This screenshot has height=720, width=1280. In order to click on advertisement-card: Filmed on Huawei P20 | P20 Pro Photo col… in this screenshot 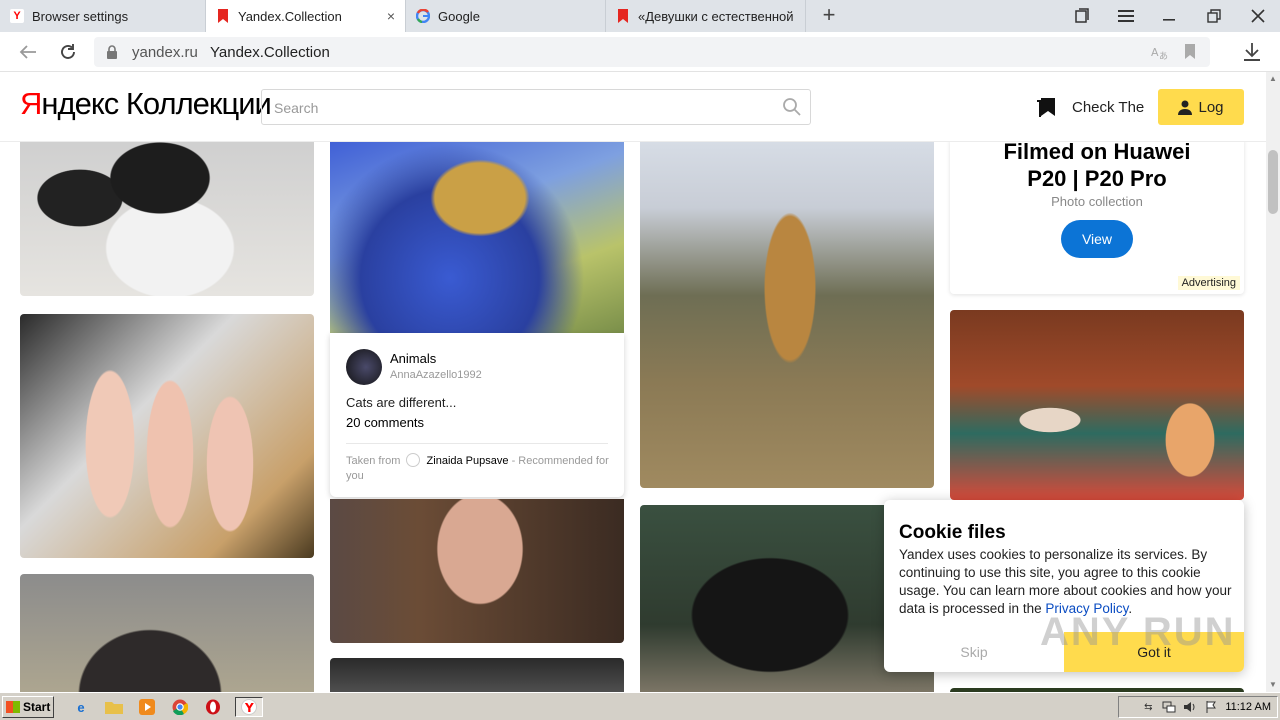, I will do `click(1097, 218)`.